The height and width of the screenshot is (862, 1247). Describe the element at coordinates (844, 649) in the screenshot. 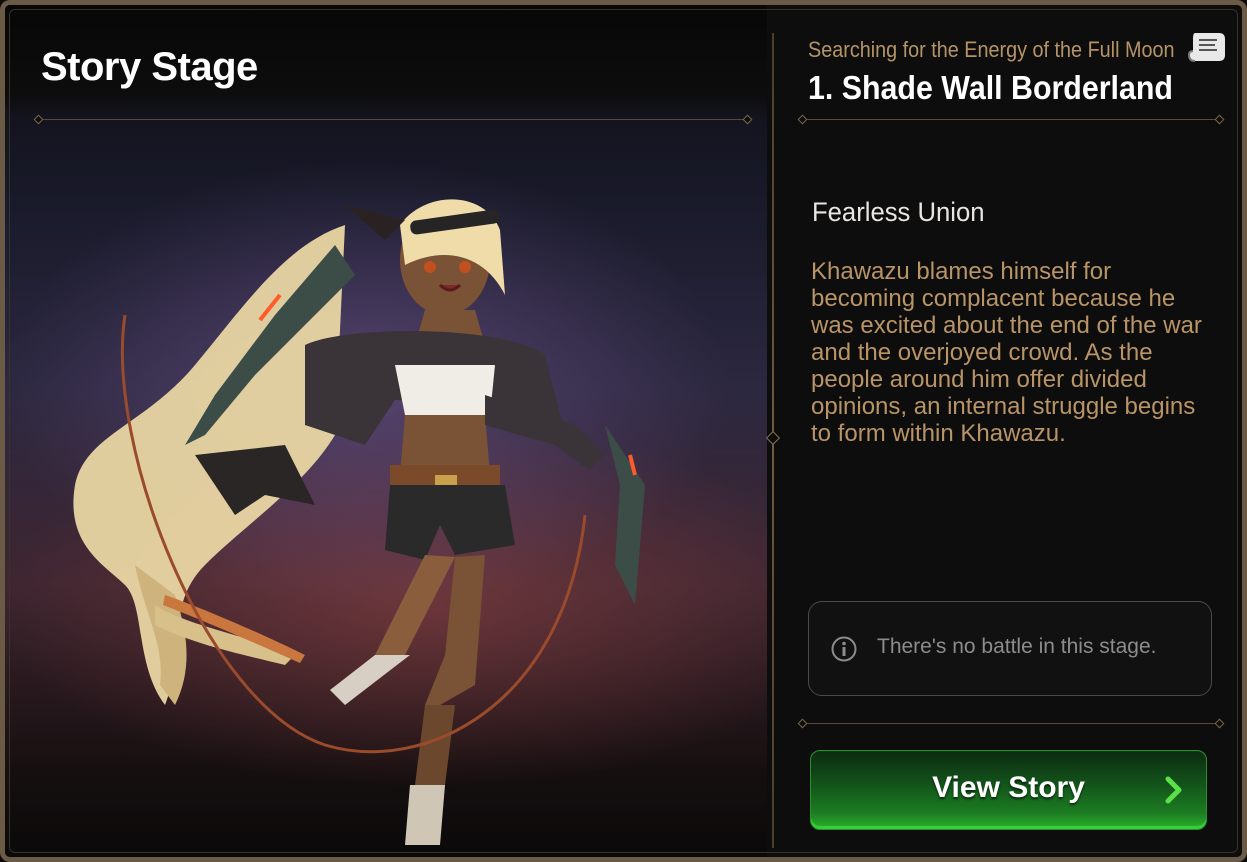

I see `info-icon` at that location.